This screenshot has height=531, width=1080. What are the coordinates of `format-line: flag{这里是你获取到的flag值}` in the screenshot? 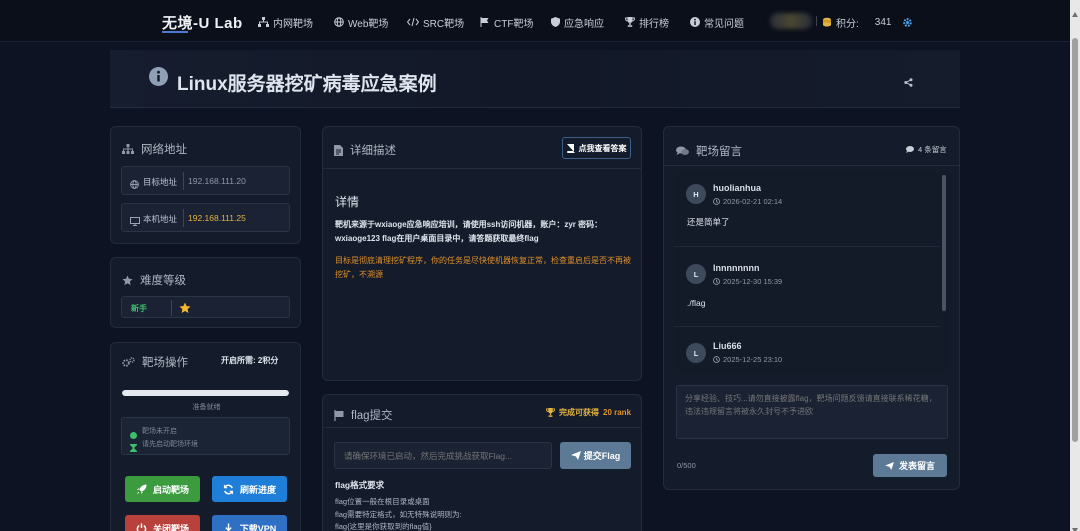 It's located at (383, 526).